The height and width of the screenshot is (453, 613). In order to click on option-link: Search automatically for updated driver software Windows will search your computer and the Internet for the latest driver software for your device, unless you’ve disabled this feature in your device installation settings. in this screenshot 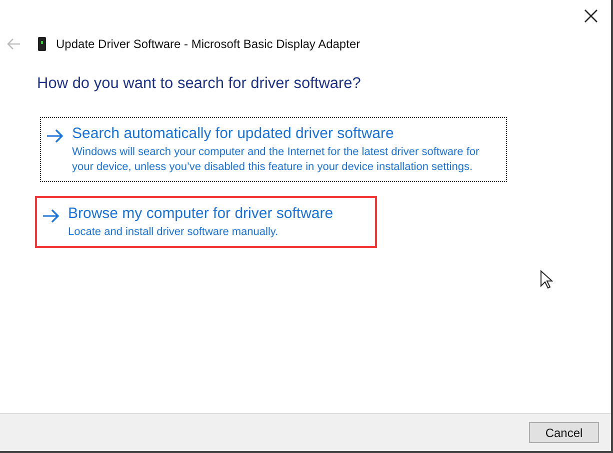, I will do `click(273, 149)`.